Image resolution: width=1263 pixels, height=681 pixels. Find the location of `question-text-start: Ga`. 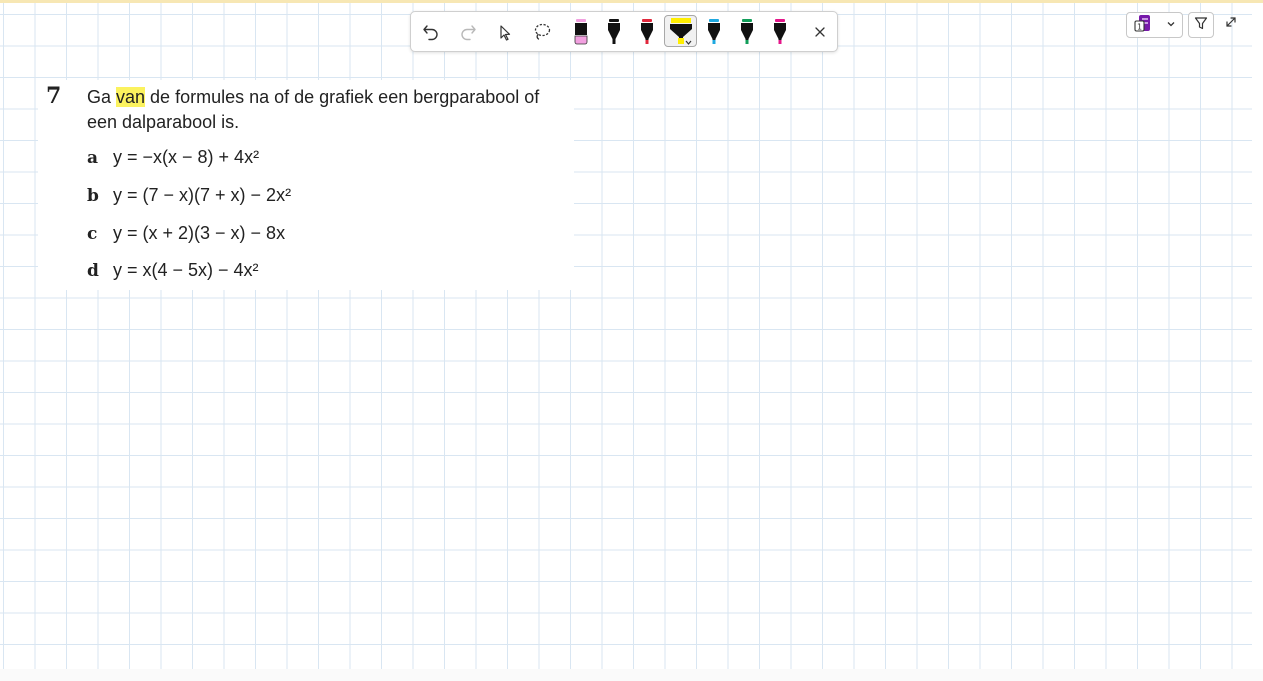

question-text-start: Ga is located at coordinates (102, 97).